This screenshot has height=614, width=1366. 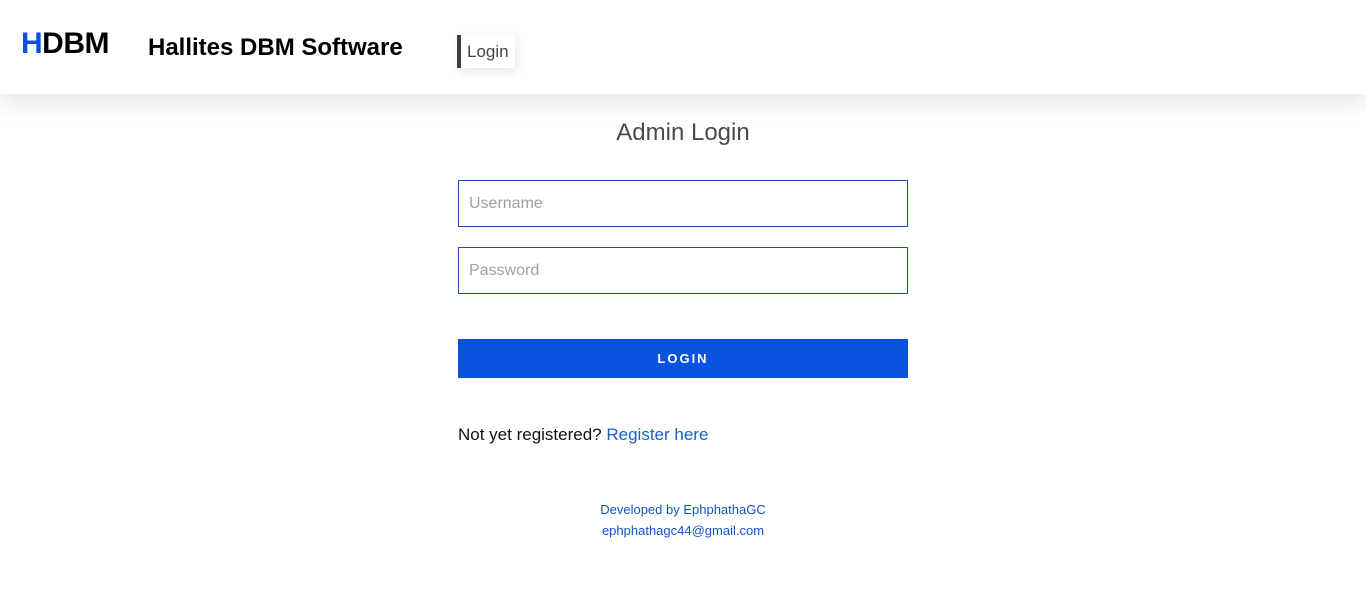 I want to click on nav-login-link: Login, so click(x=486, y=51).